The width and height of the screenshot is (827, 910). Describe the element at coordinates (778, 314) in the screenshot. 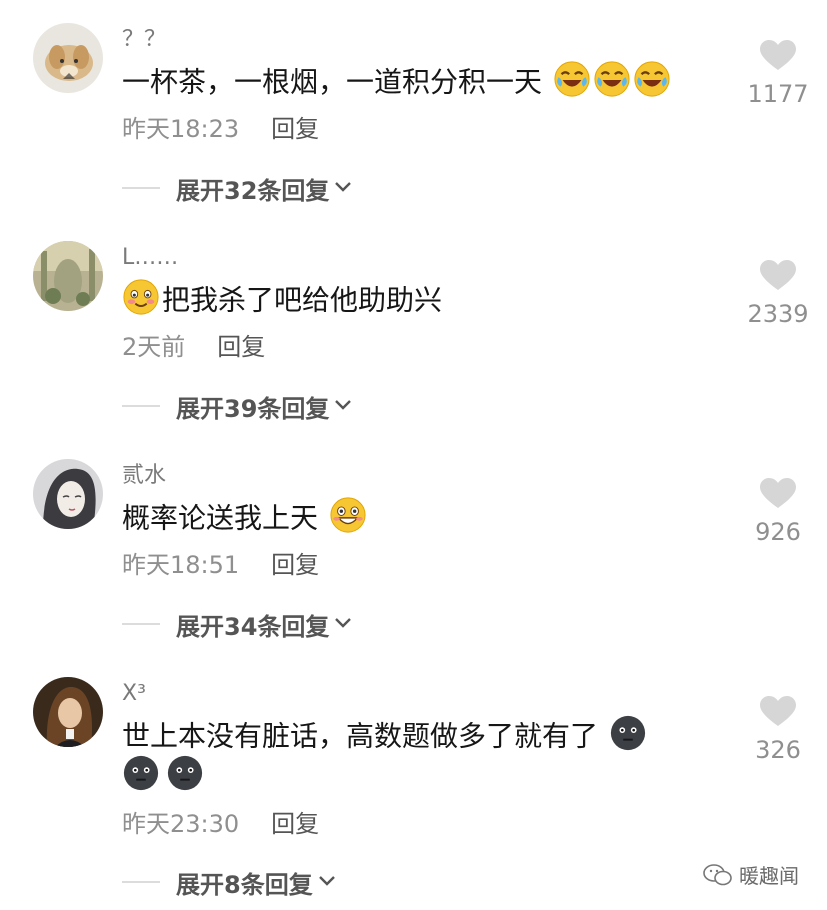

I see `like-count: 2339` at that location.